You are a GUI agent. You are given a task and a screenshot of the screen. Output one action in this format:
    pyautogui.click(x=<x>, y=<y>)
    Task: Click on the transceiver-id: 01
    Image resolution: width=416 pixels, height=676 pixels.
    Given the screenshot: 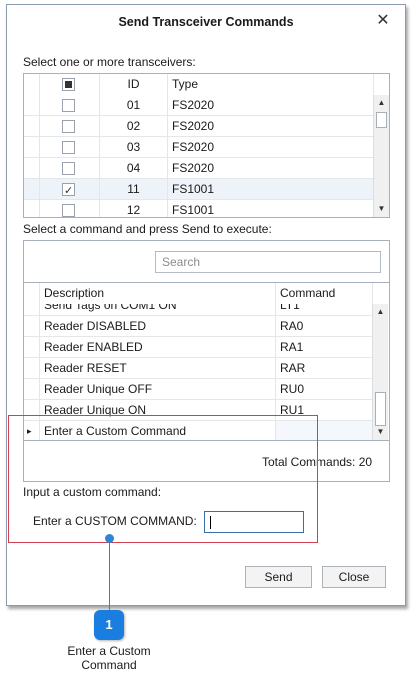 What is the action you would take?
    pyautogui.click(x=134, y=105)
    